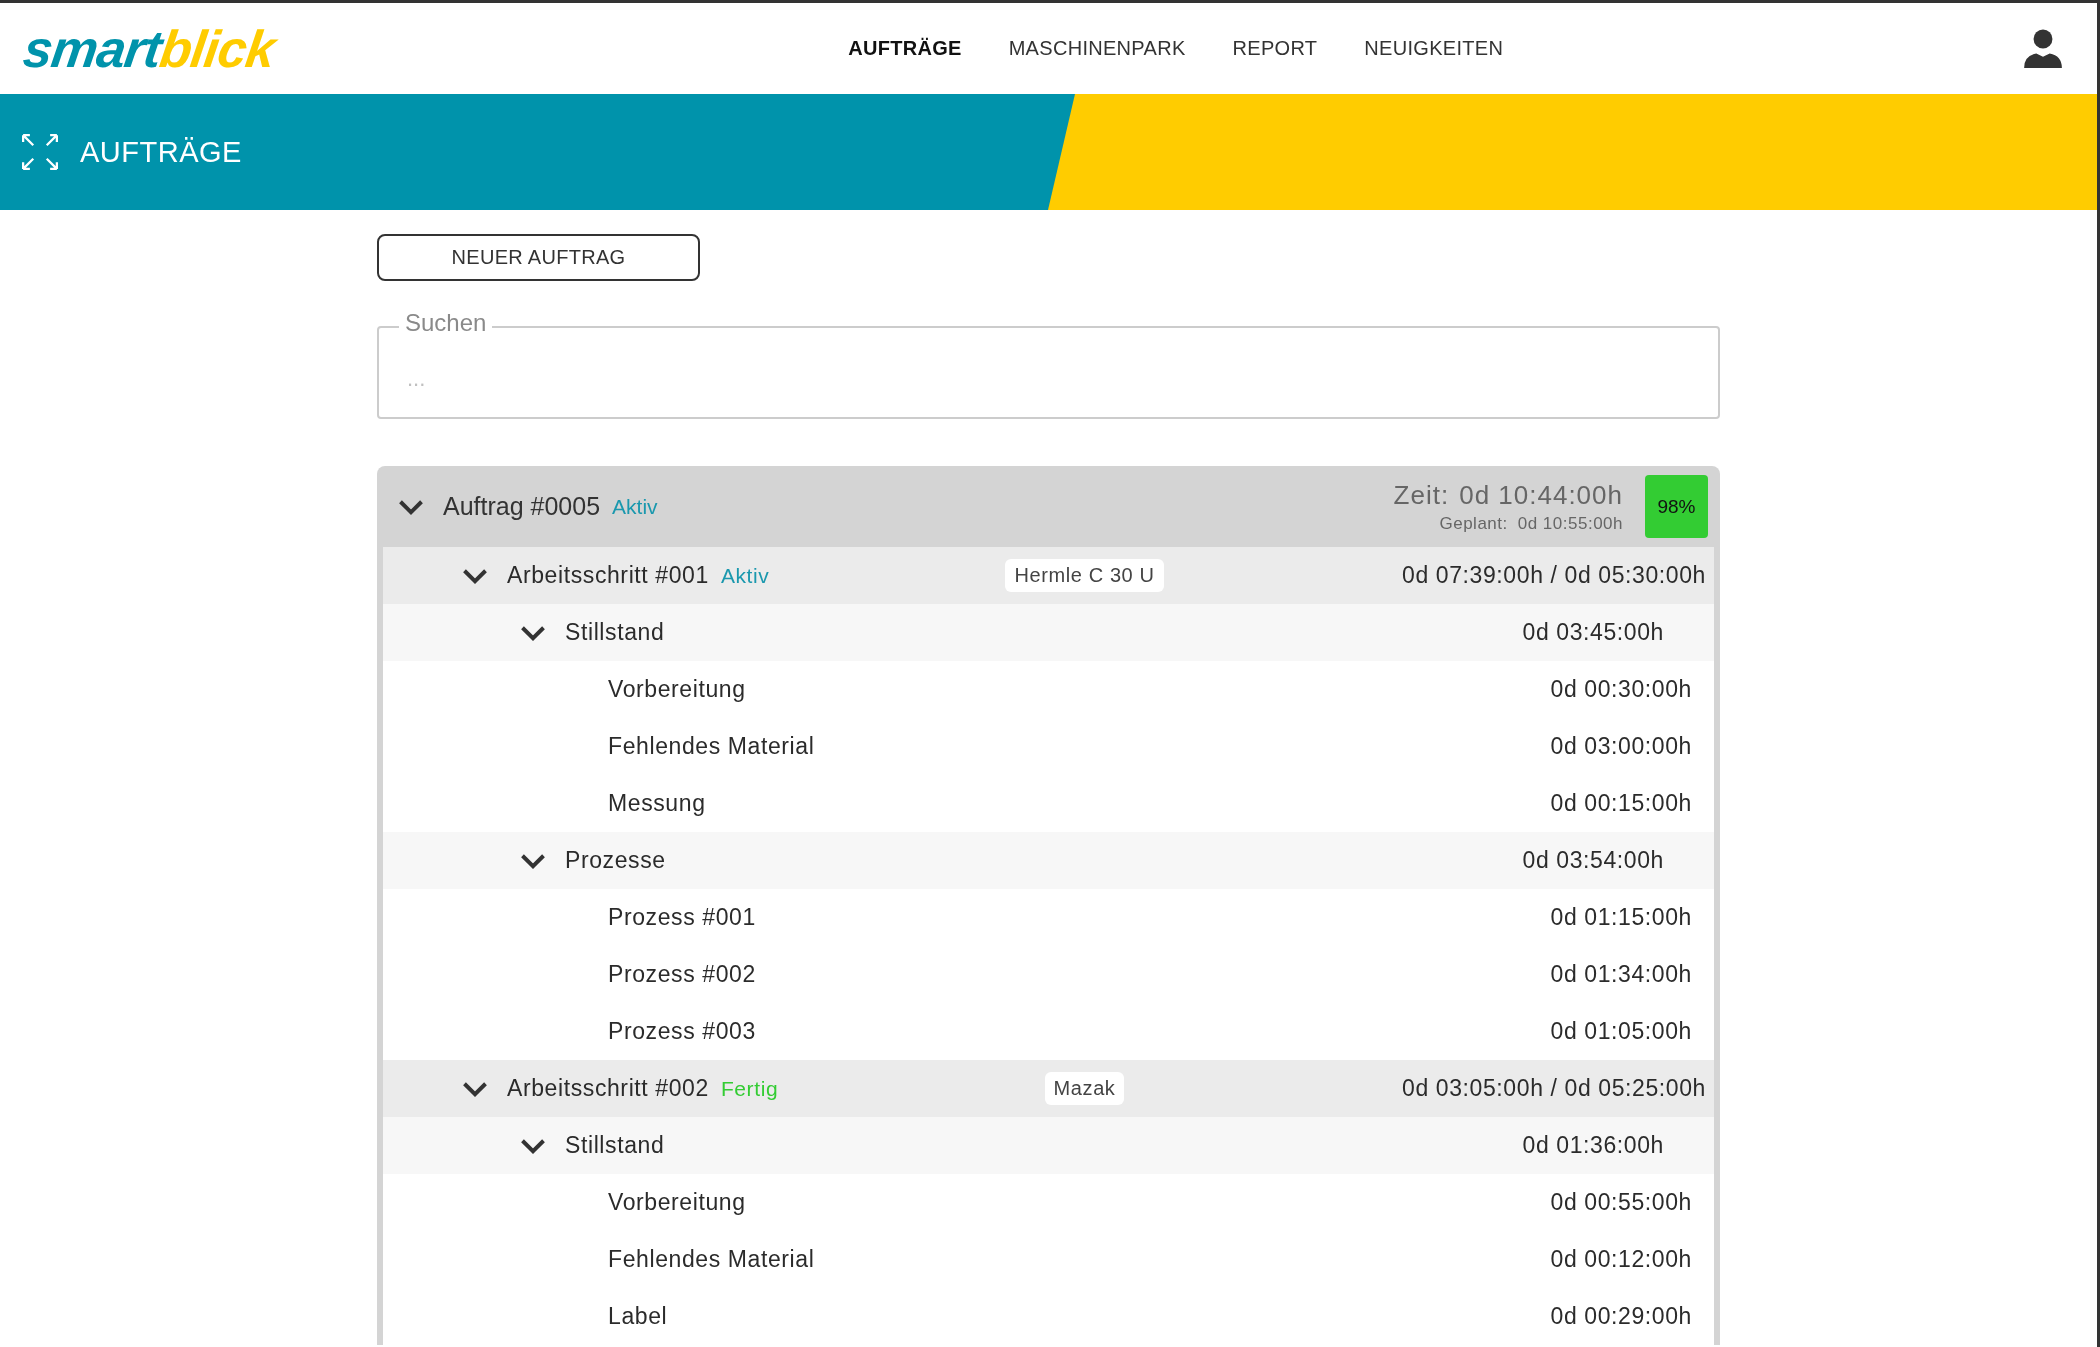 This screenshot has width=2100, height=1347. Describe the element at coordinates (905, 48) in the screenshot. I see `nav-link: AUFTRÄGE` at that location.